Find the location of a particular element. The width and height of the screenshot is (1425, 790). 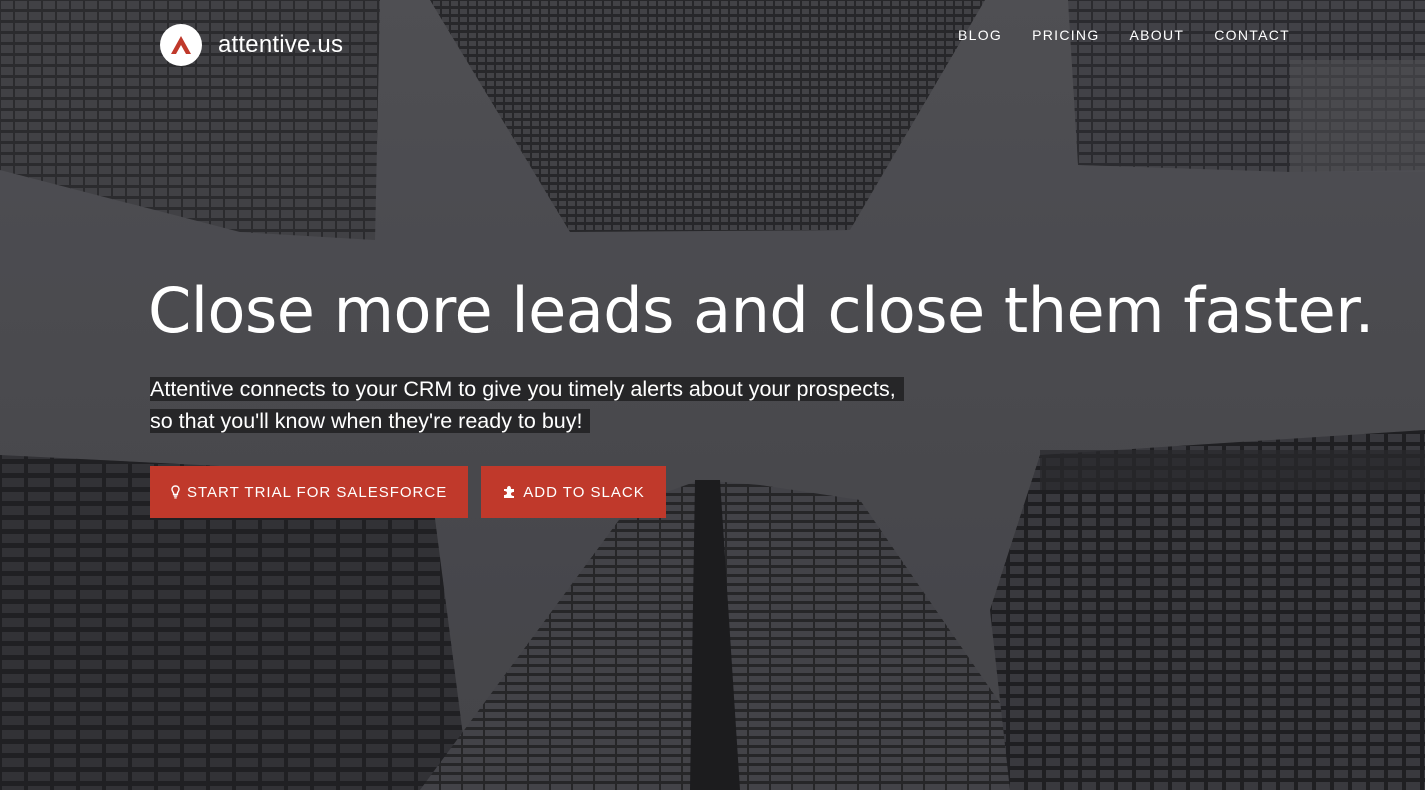

hero-headline: Close more leads and close them faster. is located at coordinates (761, 310).